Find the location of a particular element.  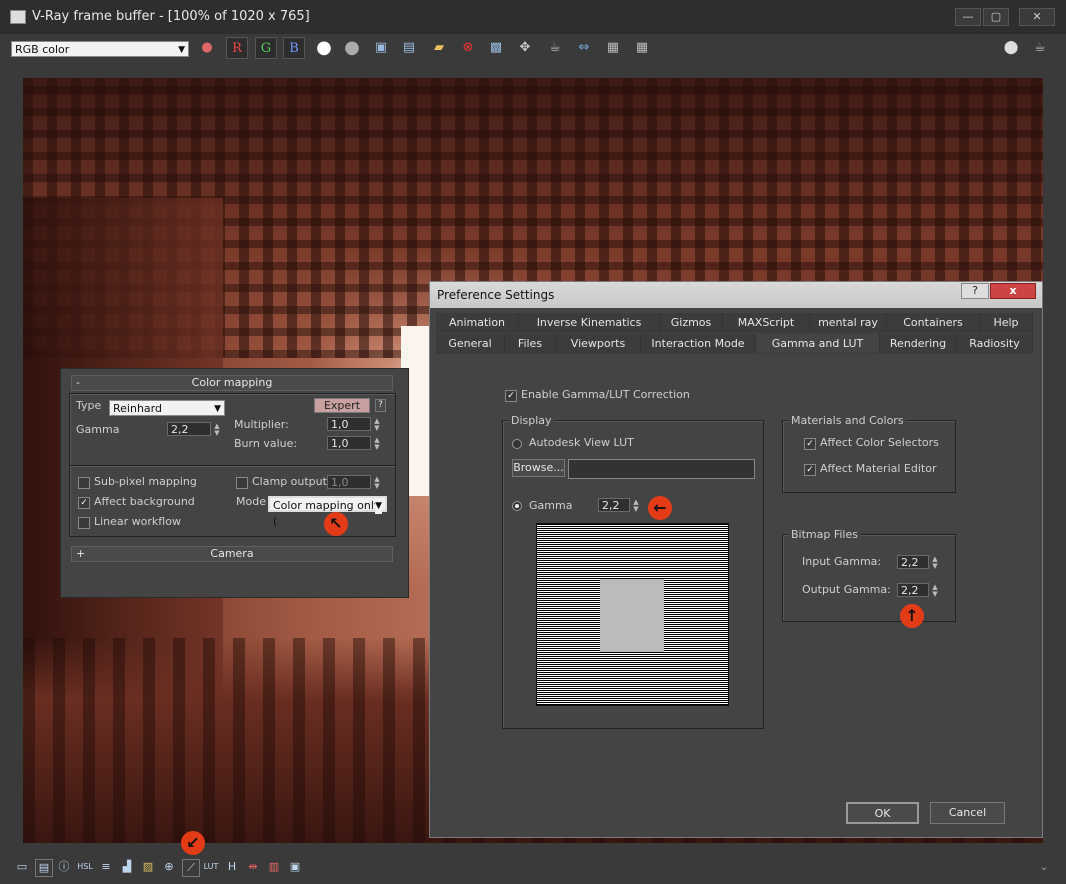

close-button: ✕ is located at coordinates (1037, 17).